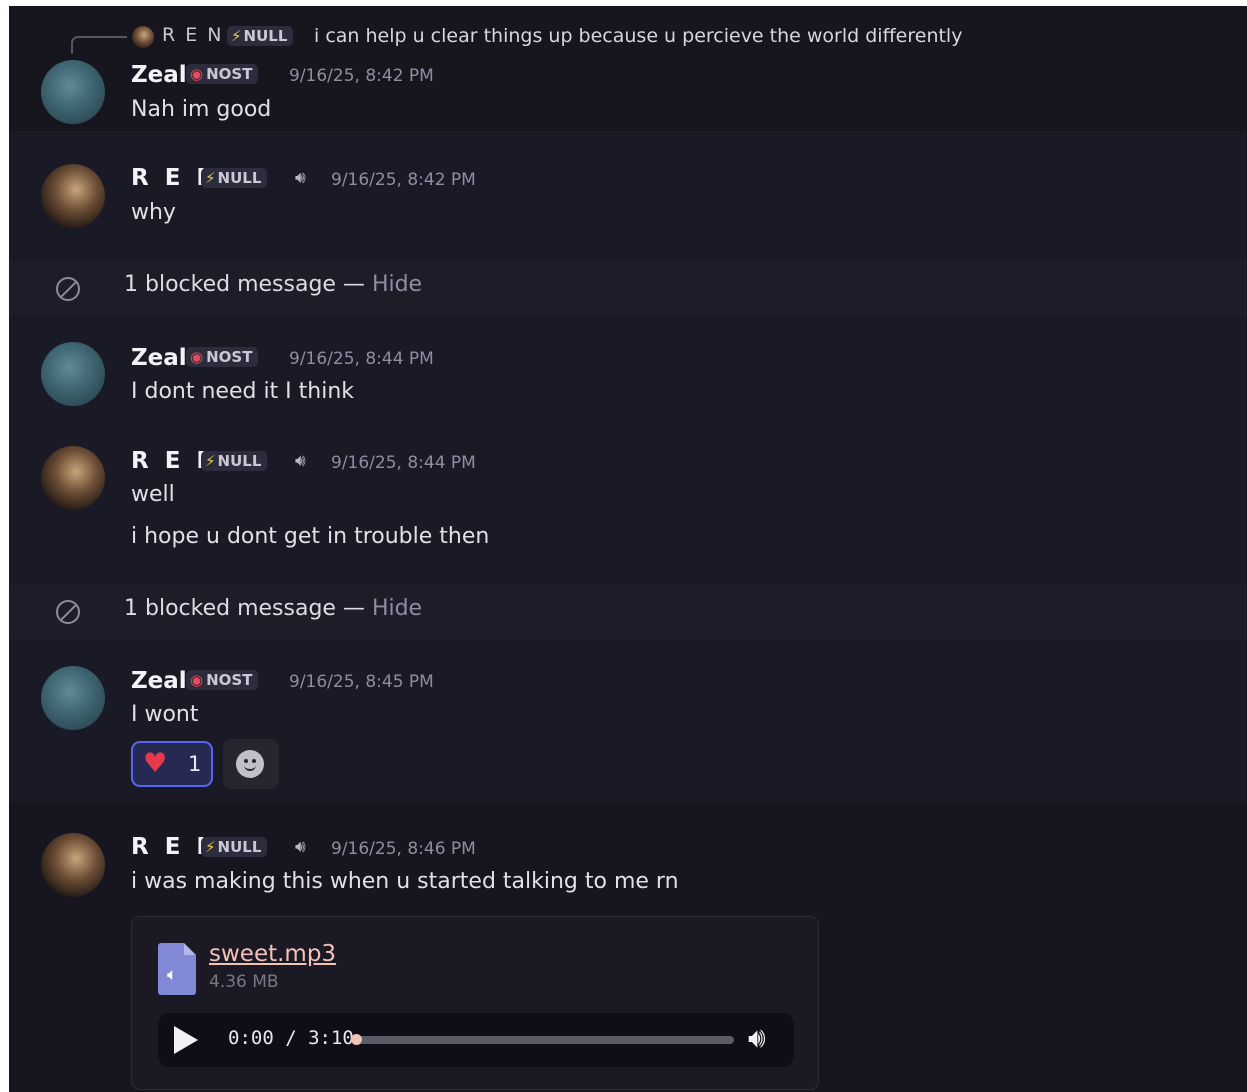 Image resolution: width=1247 pixels, height=1092 pixels. Describe the element at coordinates (356, 1039) in the screenshot. I see `audio-progress-handle` at that location.